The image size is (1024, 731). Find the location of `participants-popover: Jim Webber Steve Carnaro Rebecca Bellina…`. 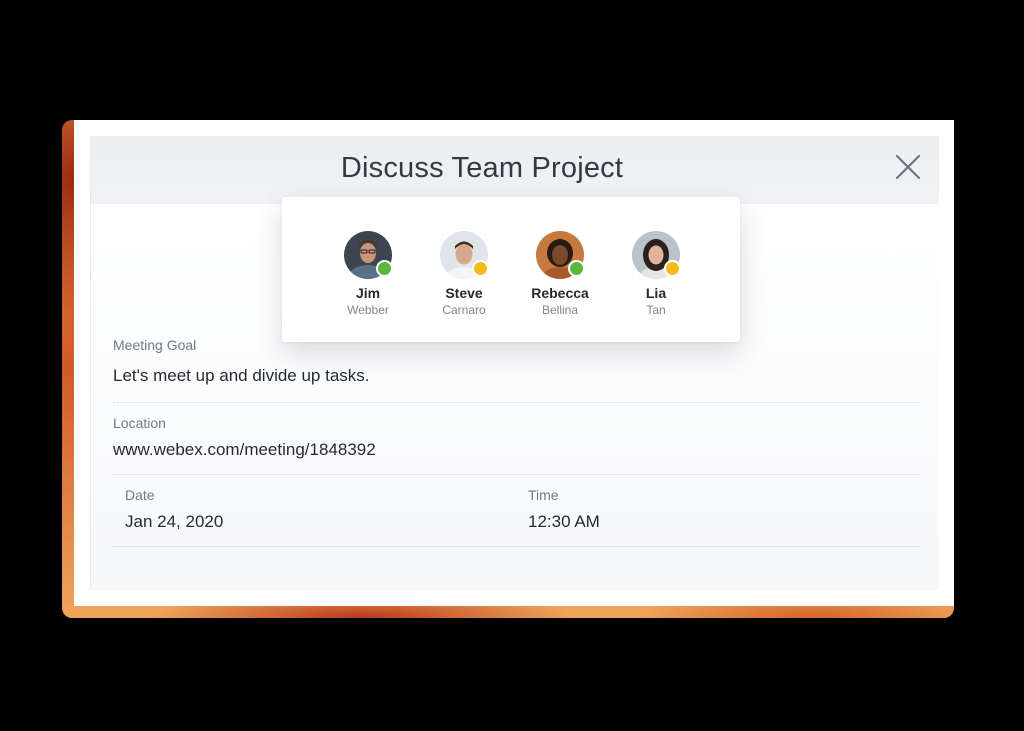

participants-popover: Jim Webber Steve Carnaro Rebecca Bellina… is located at coordinates (511, 269).